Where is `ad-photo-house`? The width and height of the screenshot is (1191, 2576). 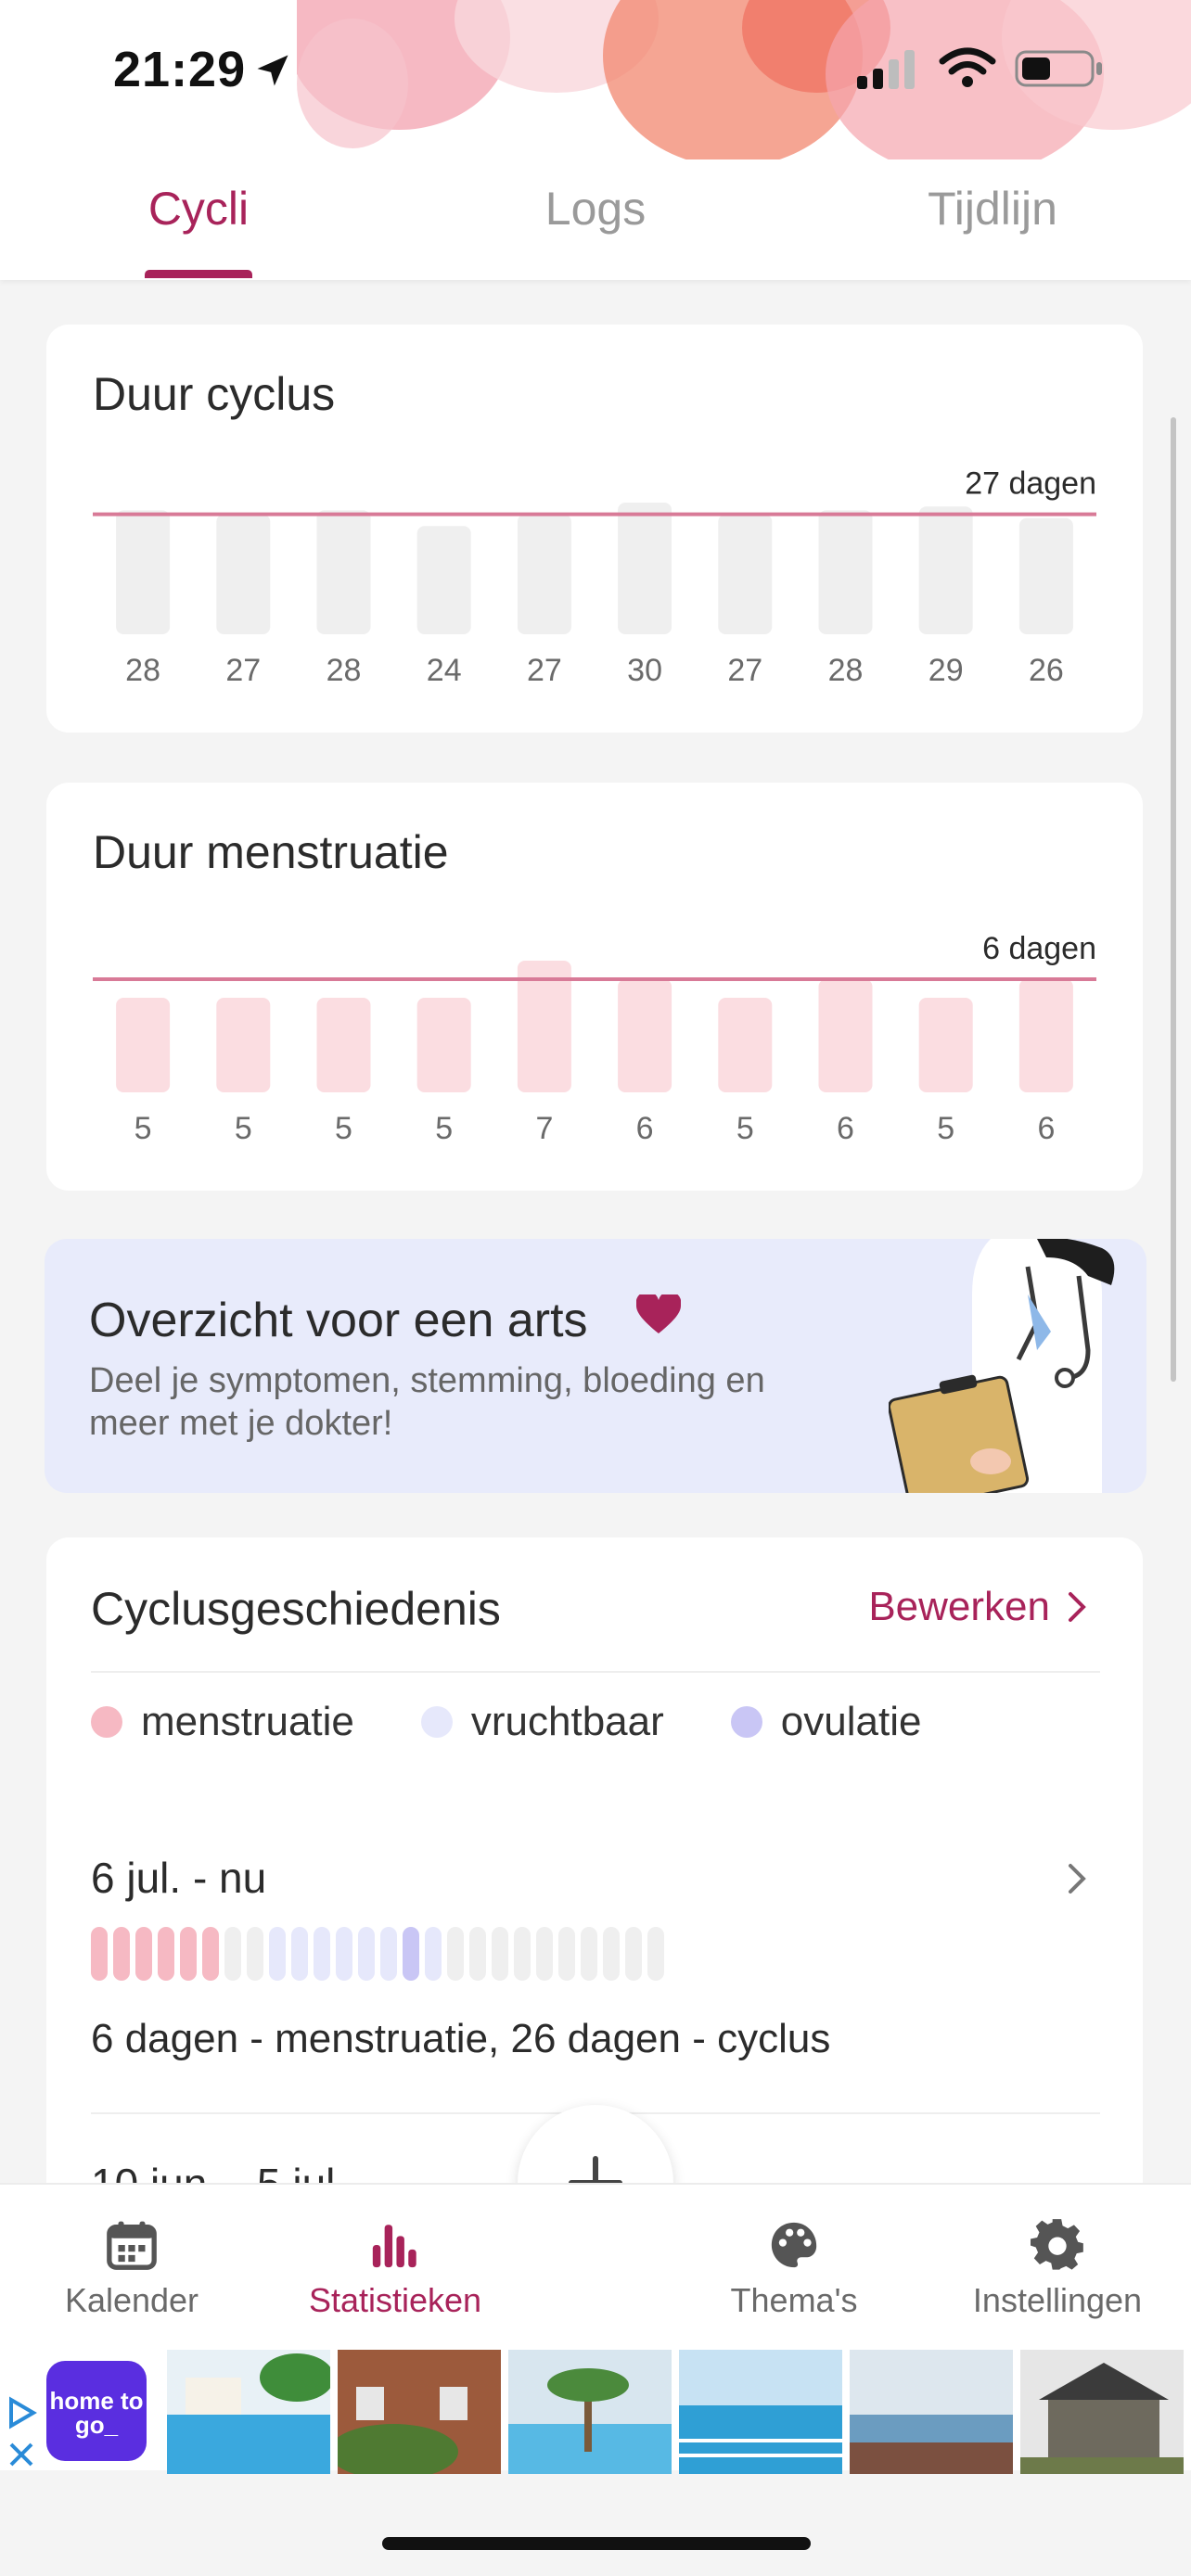
ad-photo-house is located at coordinates (419, 2412).